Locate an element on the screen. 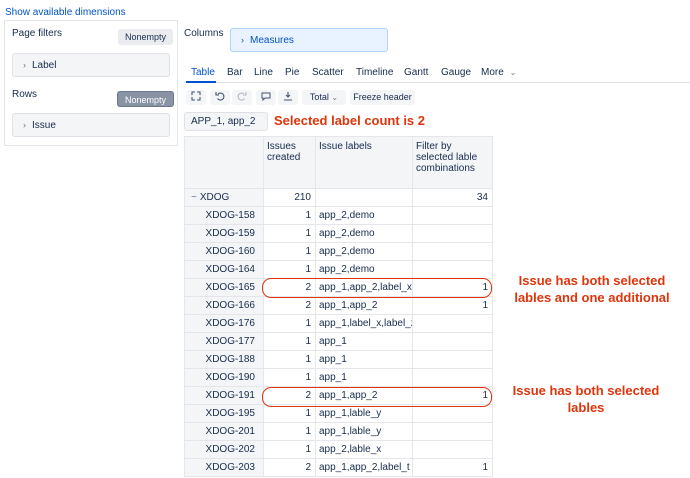 The image size is (690, 478). row-header: XDOG-190 is located at coordinates (224, 377).